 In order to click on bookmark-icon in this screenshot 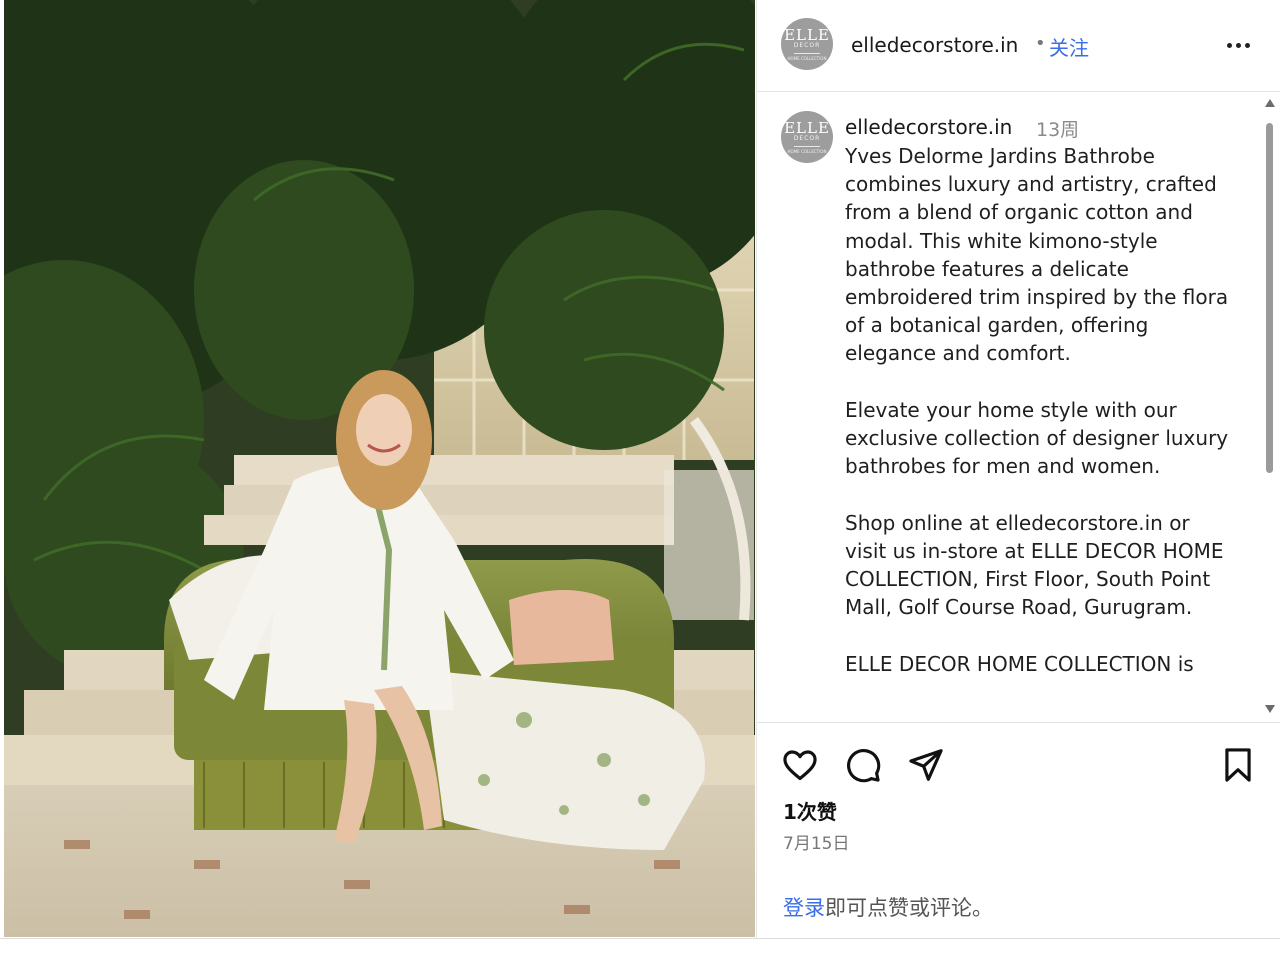, I will do `click(1238, 765)`.